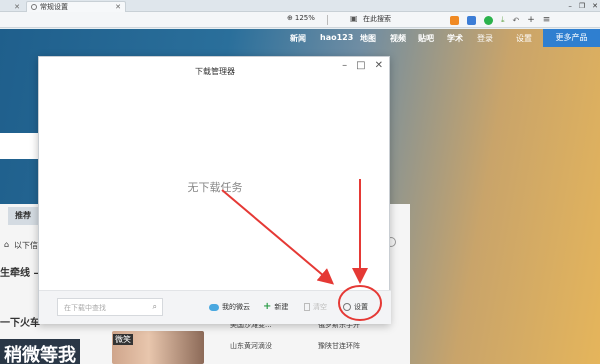  What do you see at coordinates (327, 20) in the screenshot?
I see `toolbar-divider` at bounding box center [327, 20].